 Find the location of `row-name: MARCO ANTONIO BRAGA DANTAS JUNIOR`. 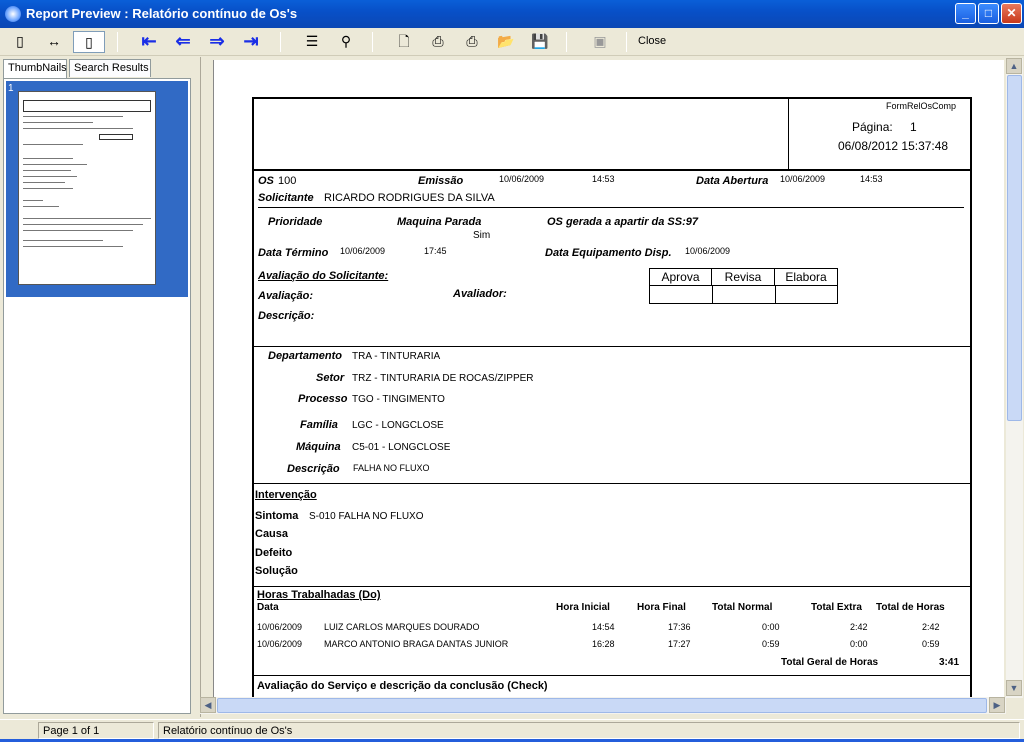

row-name: MARCO ANTONIO BRAGA DANTAS JUNIOR is located at coordinates (416, 644).